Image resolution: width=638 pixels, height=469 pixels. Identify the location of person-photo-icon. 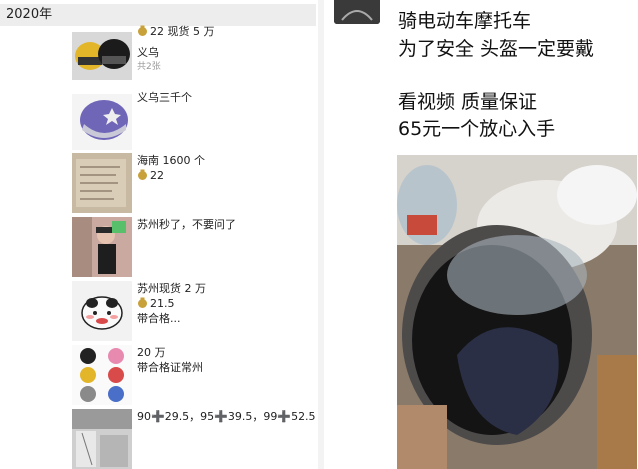
(102, 247).